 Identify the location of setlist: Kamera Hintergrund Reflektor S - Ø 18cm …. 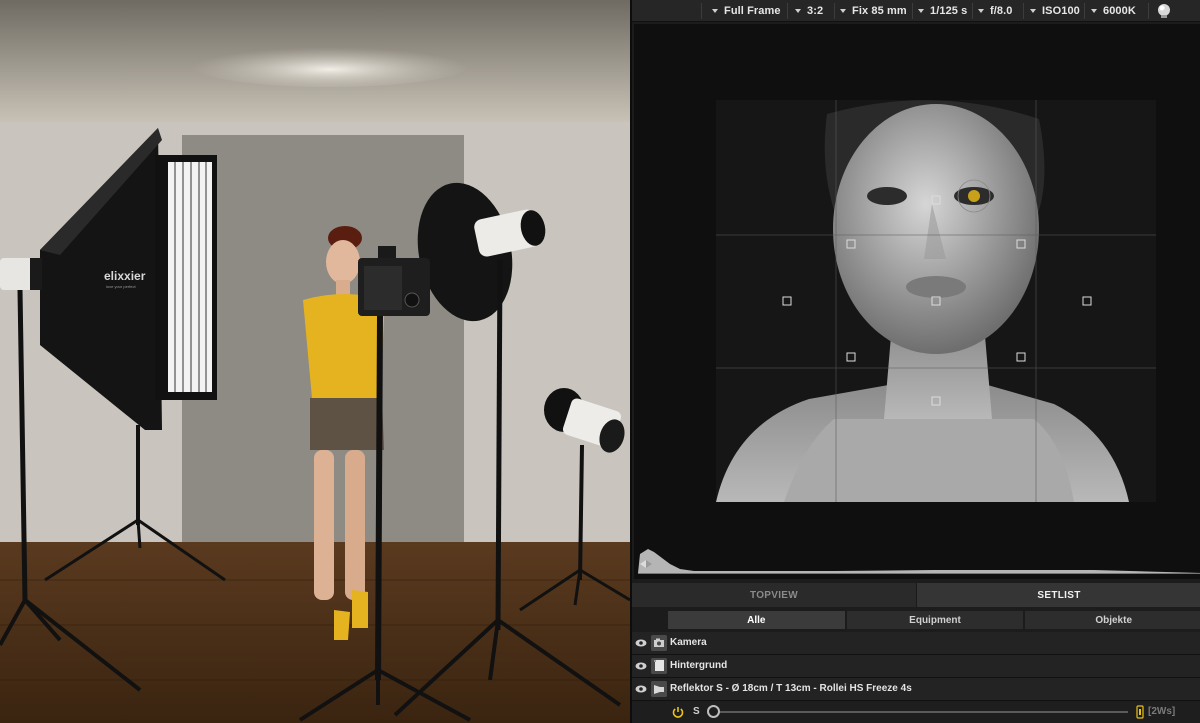
(916, 677).